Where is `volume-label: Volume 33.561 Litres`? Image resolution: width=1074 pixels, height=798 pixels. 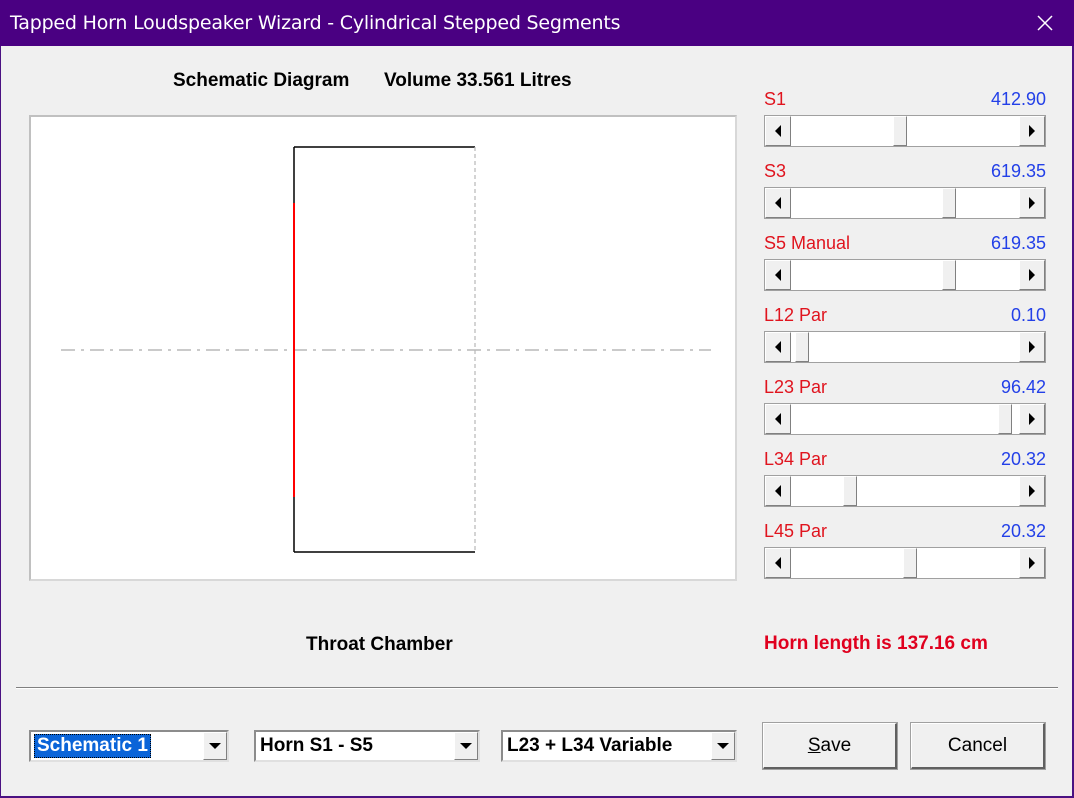
volume-label: Volume 33.561 Litres is located at coordinates (478, 80).